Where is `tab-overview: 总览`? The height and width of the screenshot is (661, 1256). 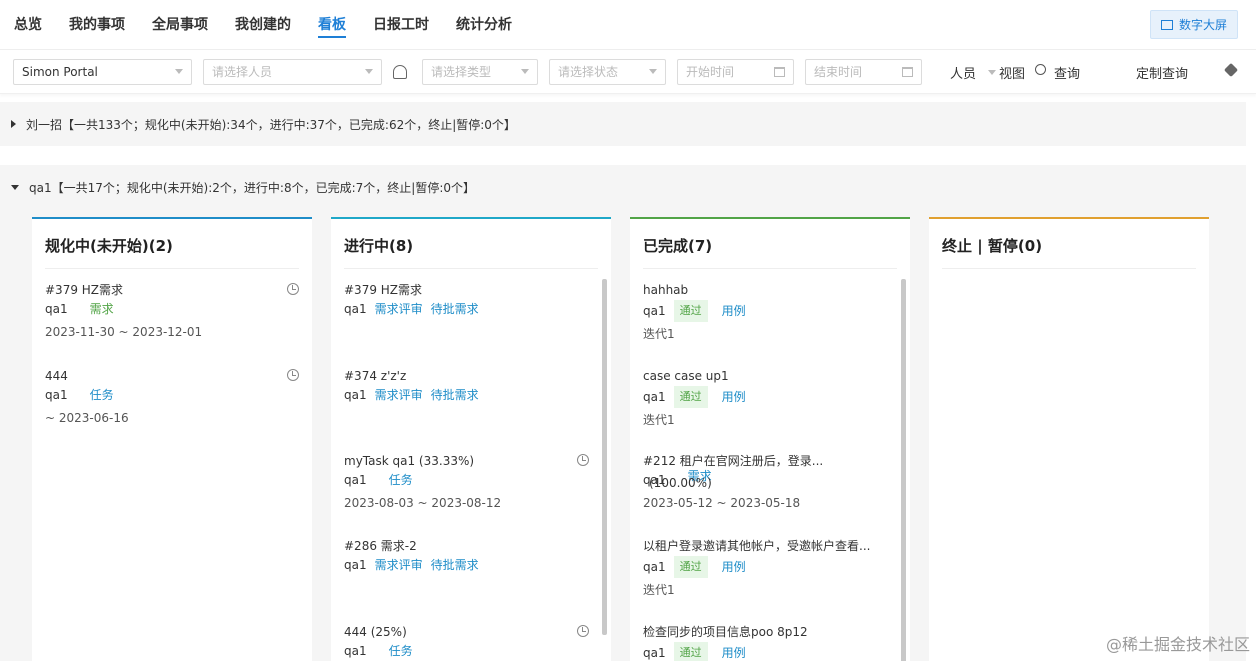 tab-overview: 总览 is located at coordinates (28, 25).